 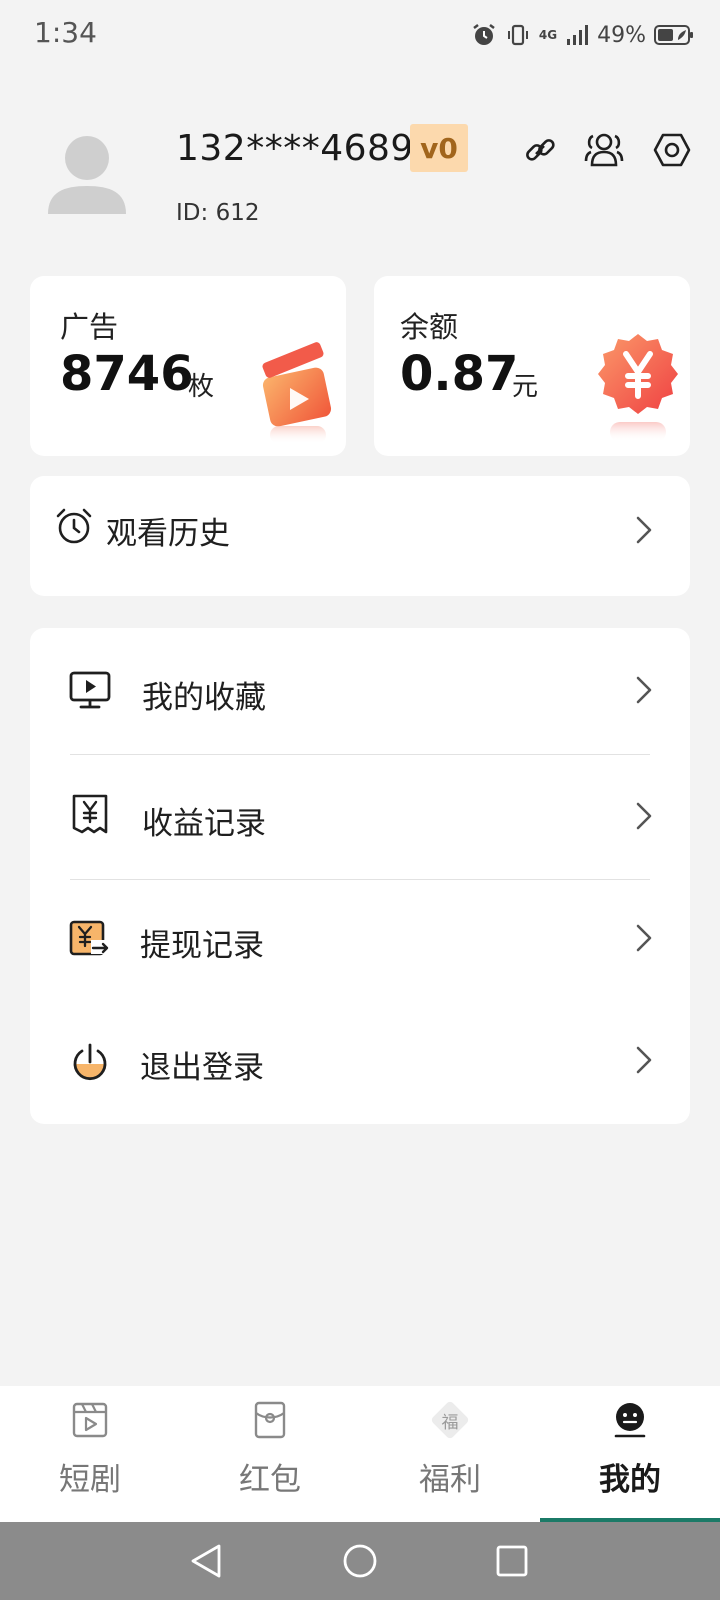 I want to click on nav-label-red-packet: 红包, so click(x=270, y=1480).